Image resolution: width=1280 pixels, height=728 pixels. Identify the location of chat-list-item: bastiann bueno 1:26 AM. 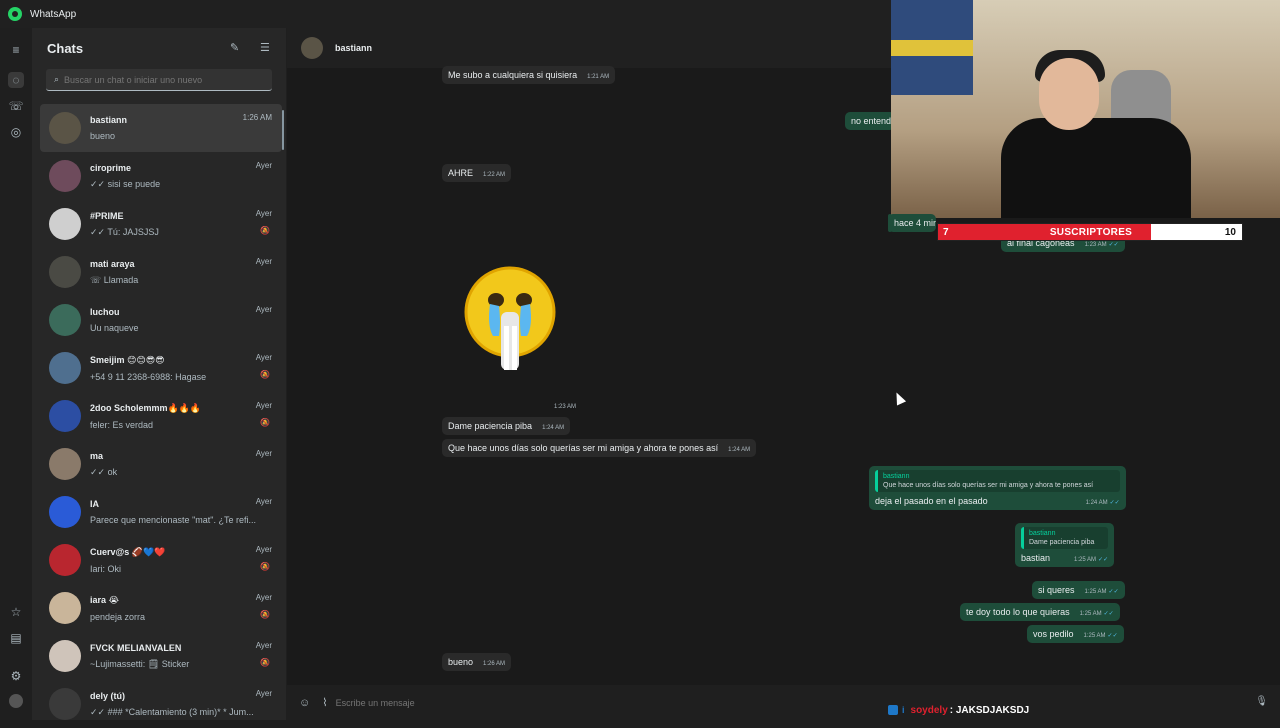
(161, 128).